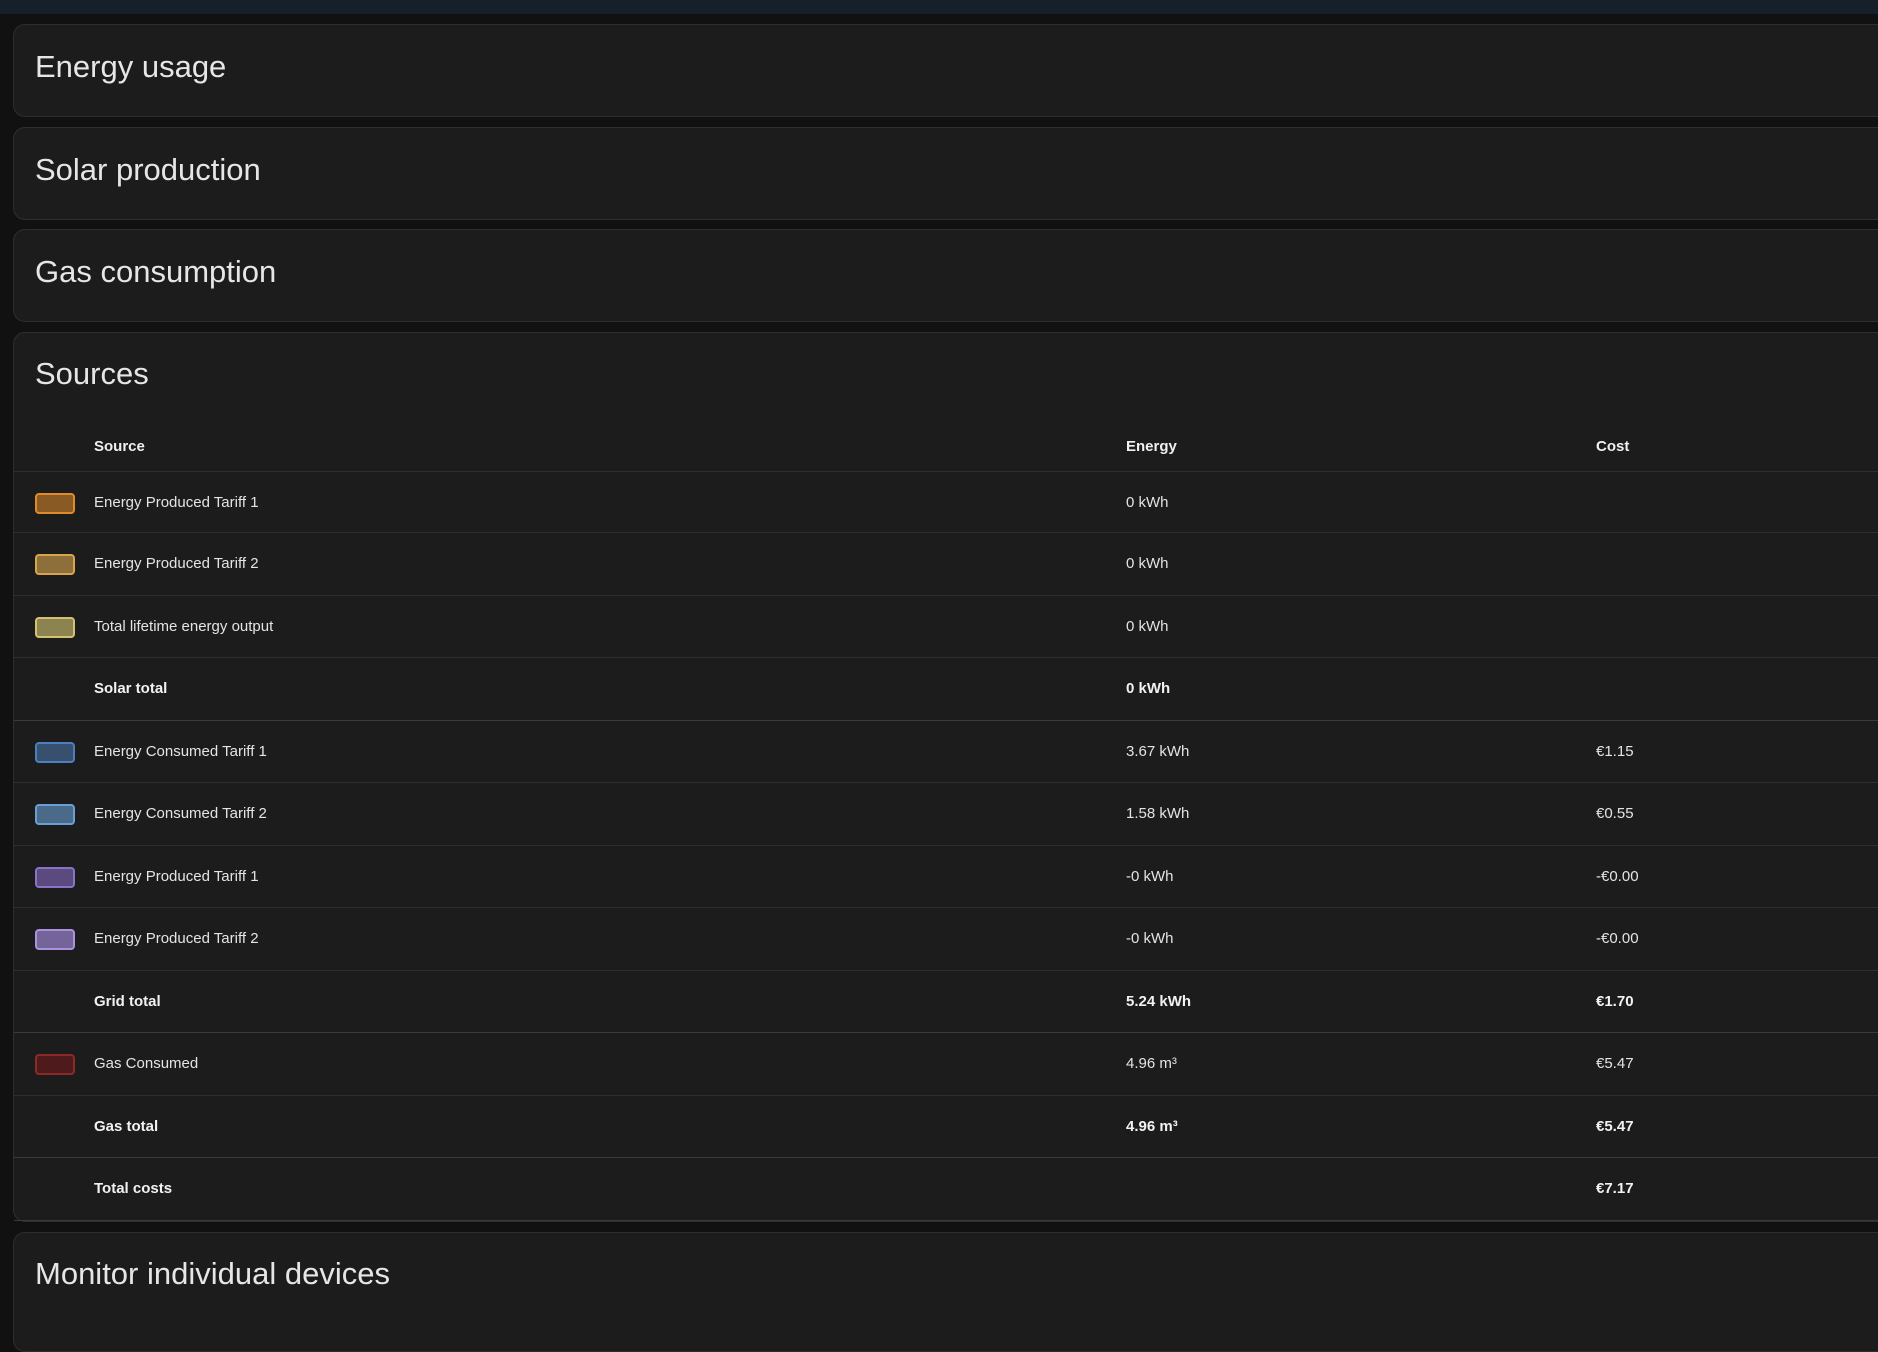 Image resolution: width=1878 pixels, height=1352 pixels. Describe the element at coordinates (946, 502) in the screenshot. I see `table-row: Energy Produced Tariff 1 0 kWh` at that location.